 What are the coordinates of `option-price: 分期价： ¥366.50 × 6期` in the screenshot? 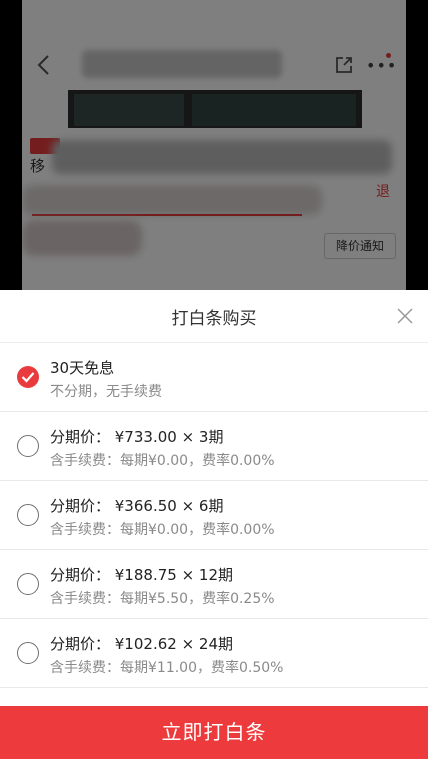 It's located at (137, 506).